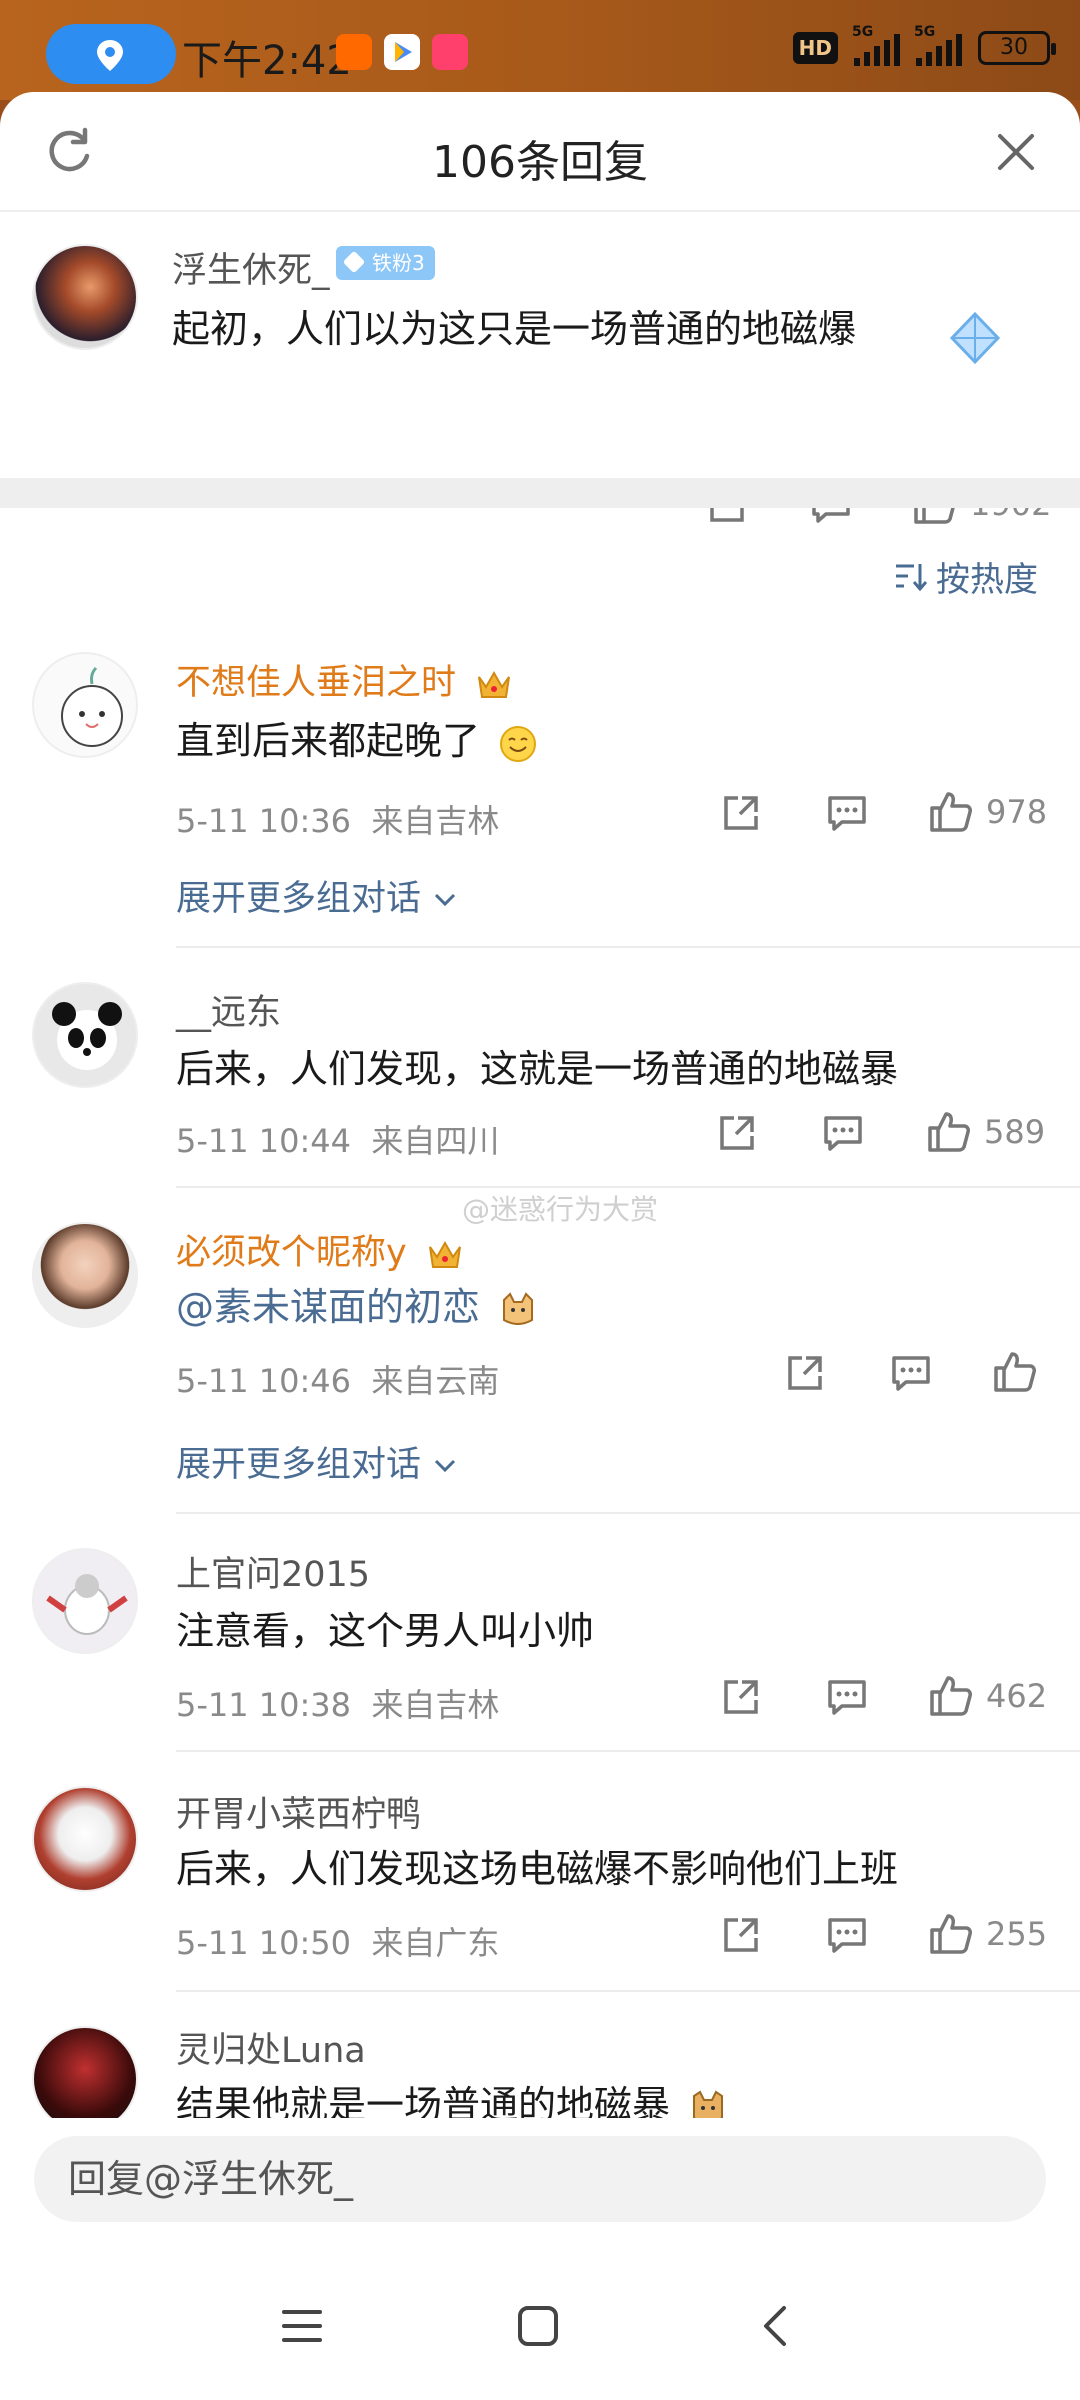  Describe the element at coordinates (540, 387) in the screenshot. I see `root-comment: 浮生休死_ 铁粉3 起初，人们以为这只是一场普通的地磁爆 1902` at that location.